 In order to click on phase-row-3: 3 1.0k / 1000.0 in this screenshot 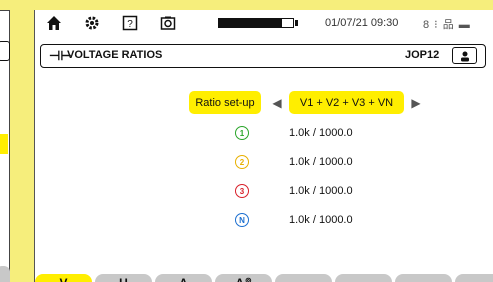, I will do `click(335, 192)`.